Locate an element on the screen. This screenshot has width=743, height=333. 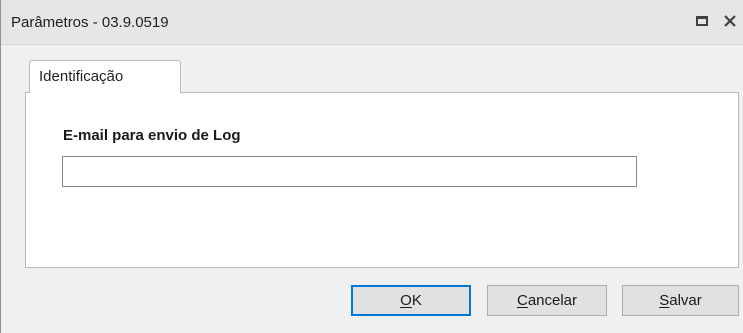
cancel-button-label: Cancelar is located at coordinates (547, 300).